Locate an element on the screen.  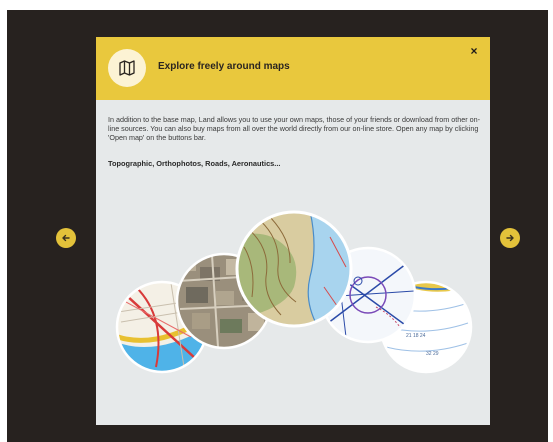
next-arrow-button is located at coordinates (510, 238).